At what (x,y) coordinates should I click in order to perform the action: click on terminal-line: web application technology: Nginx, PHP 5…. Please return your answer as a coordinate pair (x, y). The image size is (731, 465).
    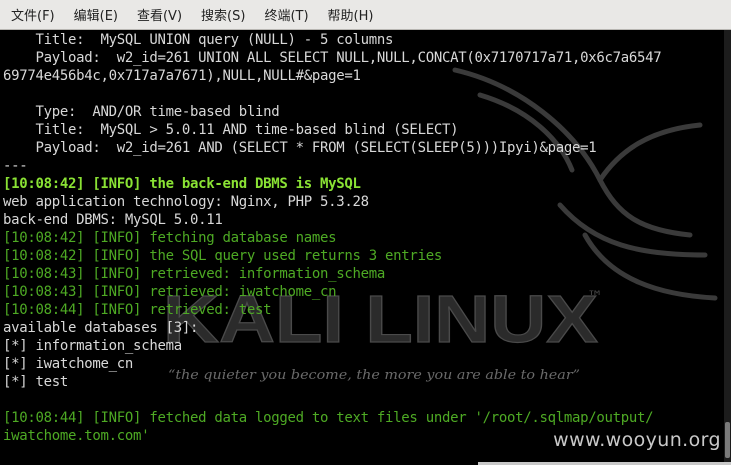
    Looking at the image, I should click on (186, 202).